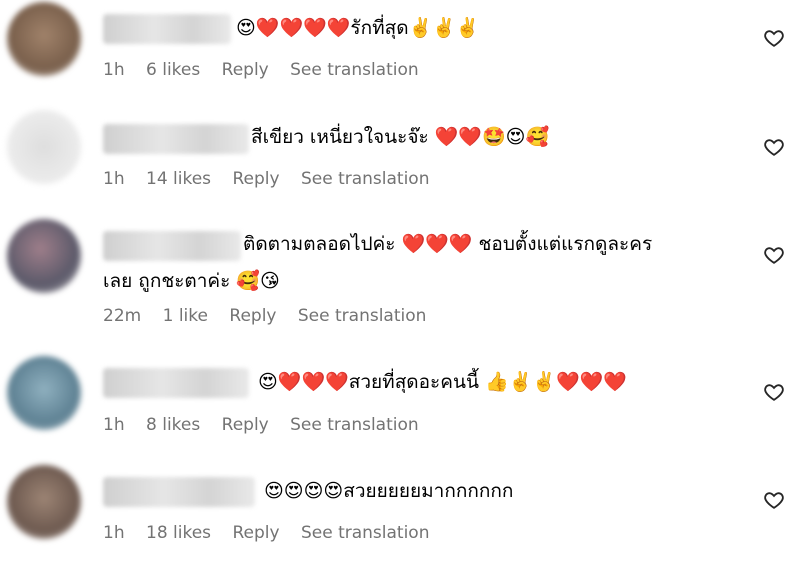 The height and width of the screenshot is (574, 800). What do you see at coordinates (173, 70) in the screenshot?
I see `likes-count: 6 likes` at bounding box center [173, 70].